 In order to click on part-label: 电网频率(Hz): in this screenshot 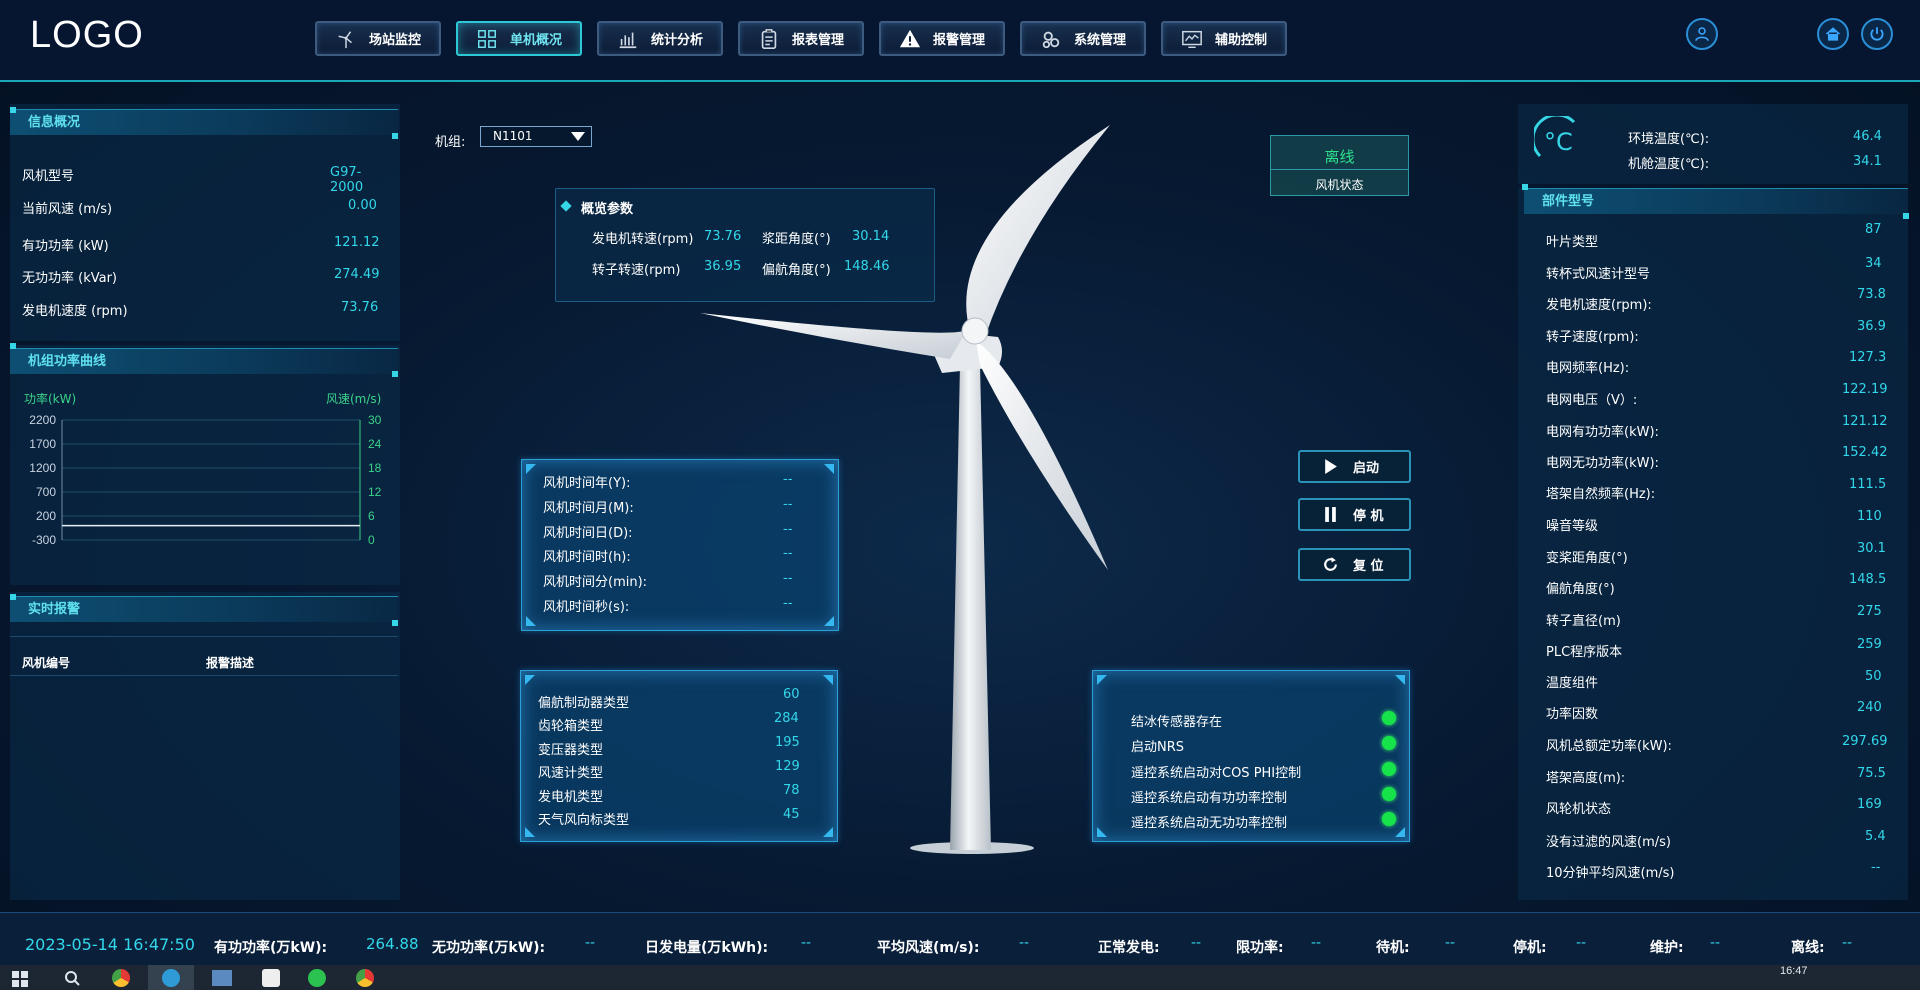, I will do `click(1588, 368)`.